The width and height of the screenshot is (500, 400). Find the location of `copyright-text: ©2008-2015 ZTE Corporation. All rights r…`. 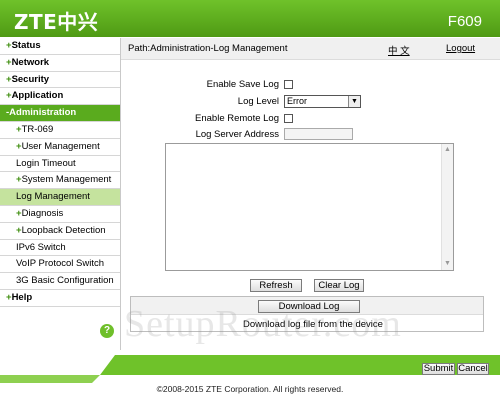

copyright-text: ©2008-2015 ZTE Corporation. All rights r… is located at coordinates (250, 389).